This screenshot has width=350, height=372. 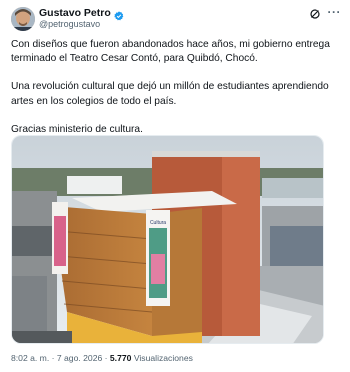 What do you see at coordinates (163, 358) in the screenshot?
I see `views-label: Visualizaciones` at bounding box center [163, 358].